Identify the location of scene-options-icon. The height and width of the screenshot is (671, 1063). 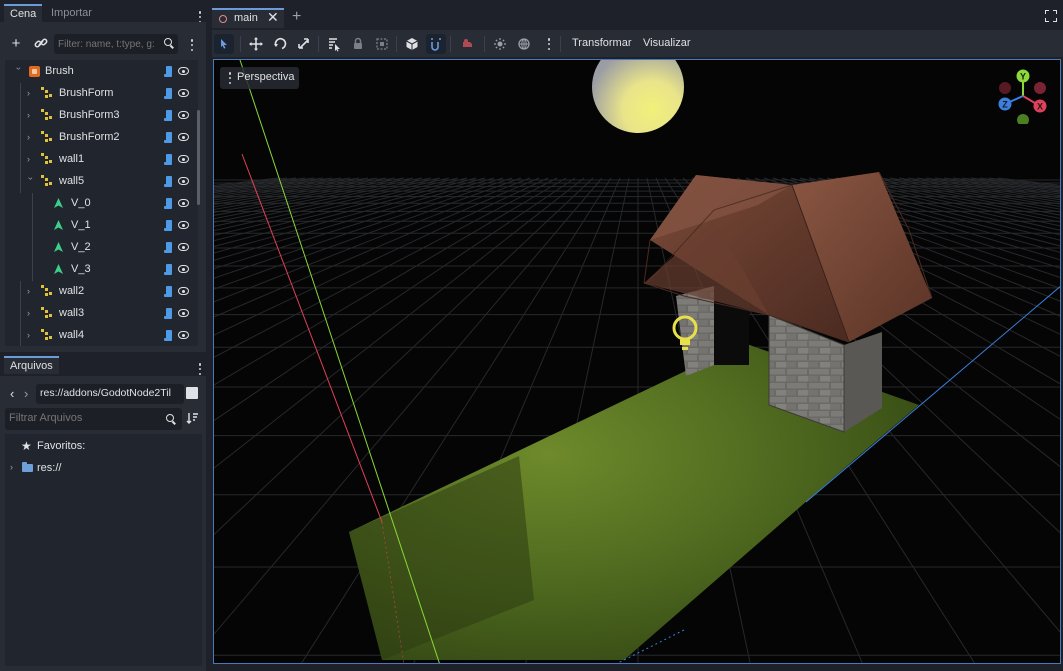
(192, 45).